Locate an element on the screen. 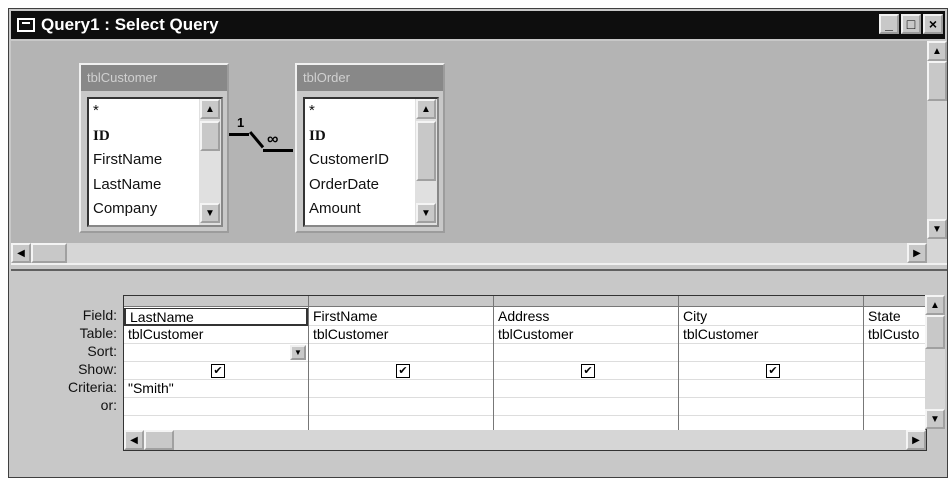  field-list-tblcustomer: * ID FirstName LastName Company ▲ ▼ is located at coordinates (155, 162).